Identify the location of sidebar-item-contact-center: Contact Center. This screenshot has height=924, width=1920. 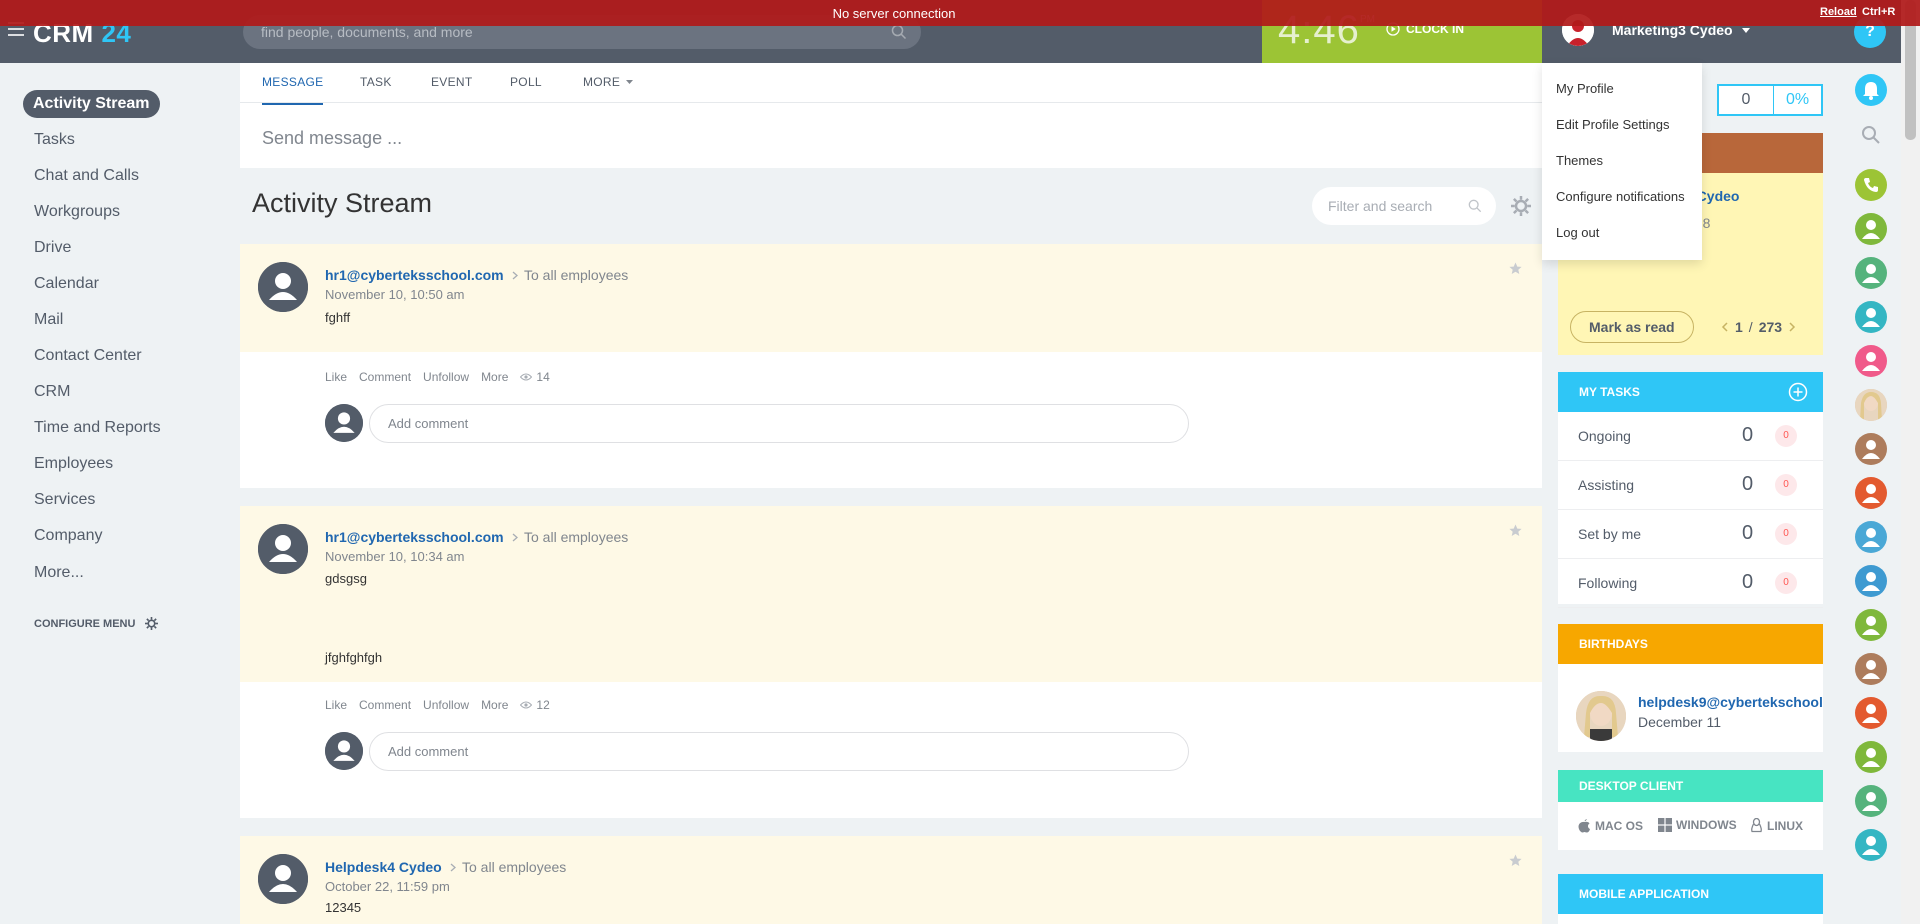
(88, 356).